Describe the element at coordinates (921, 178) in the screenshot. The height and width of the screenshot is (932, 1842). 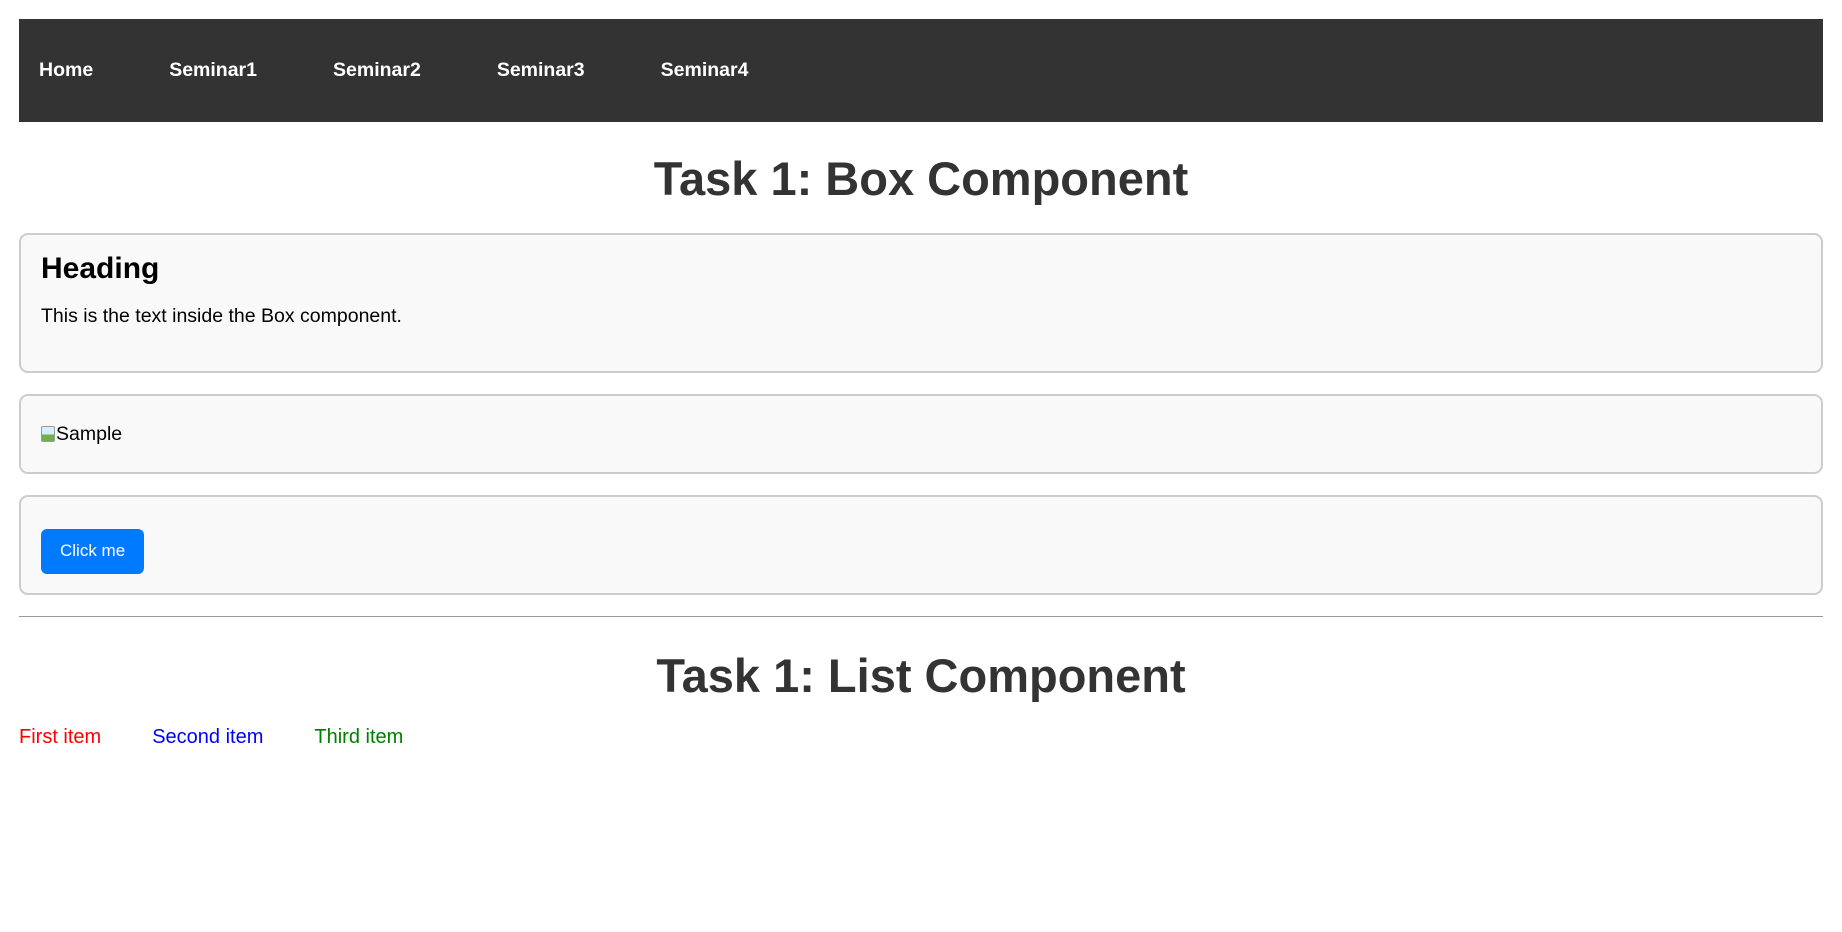
I see `box-component-title: Task 1: Box Component` at that location.